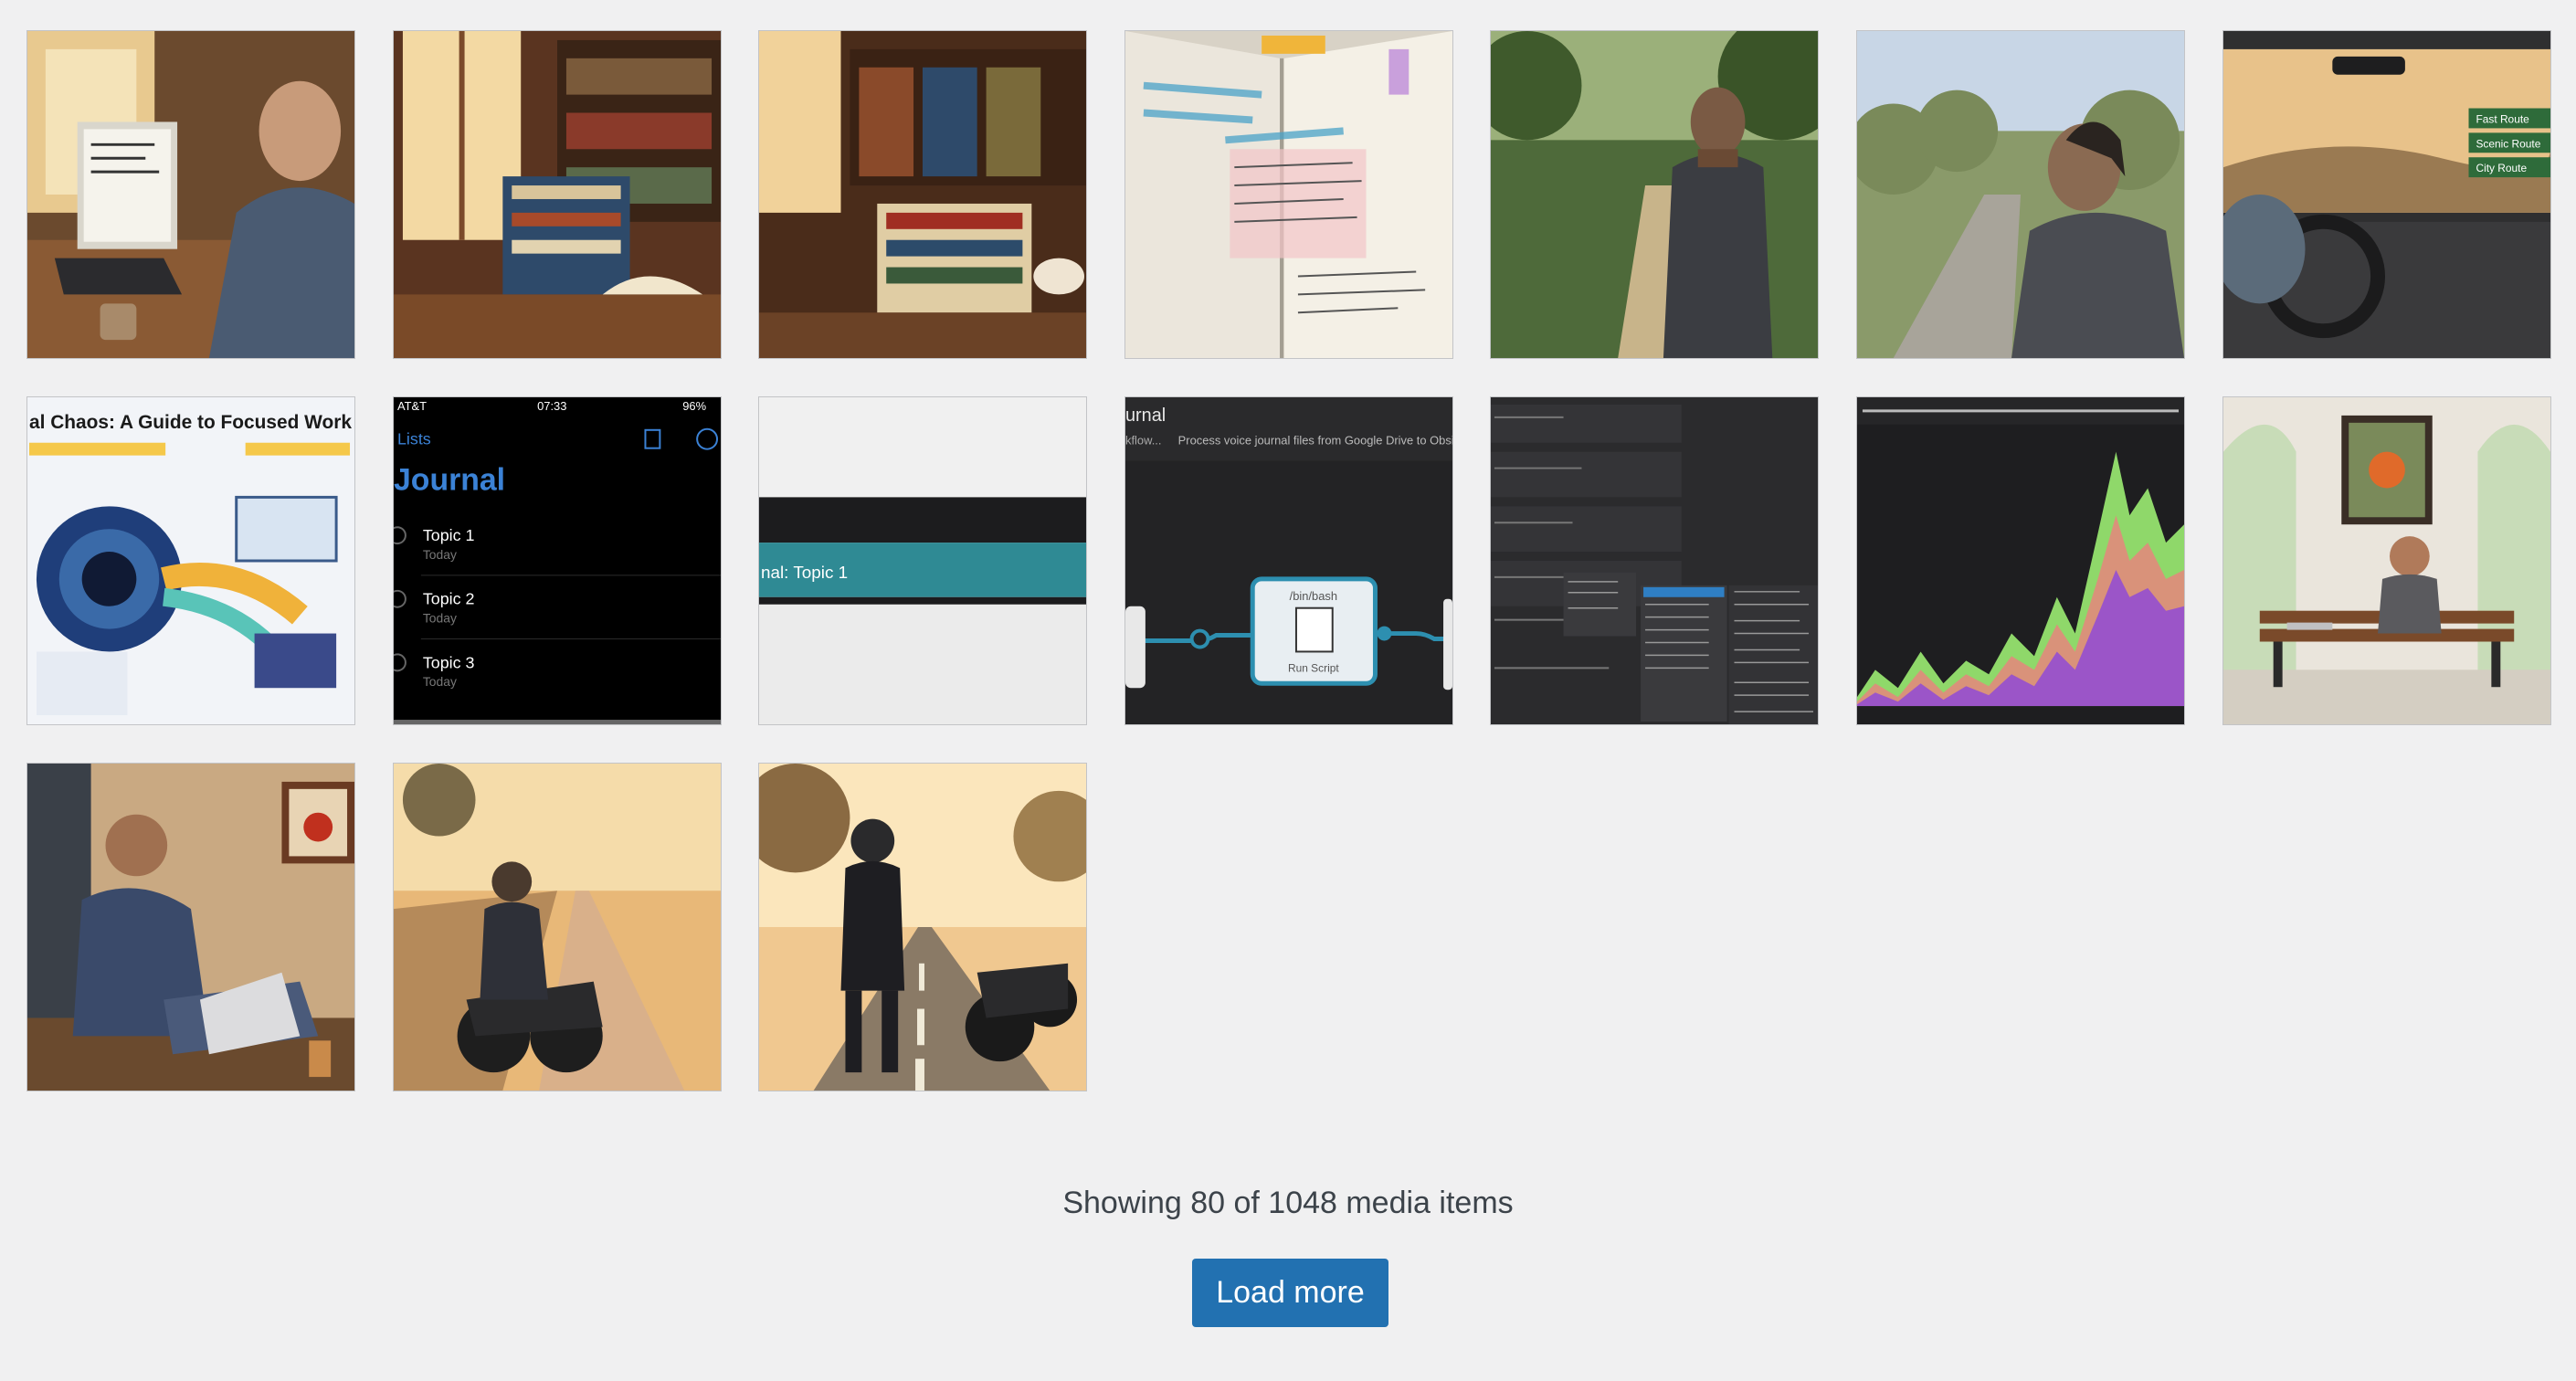 The width and height of the screenshot is (2576, 1381). I want to click on media-item-topic-crop: nal: Topic 1, so click(922, 560).